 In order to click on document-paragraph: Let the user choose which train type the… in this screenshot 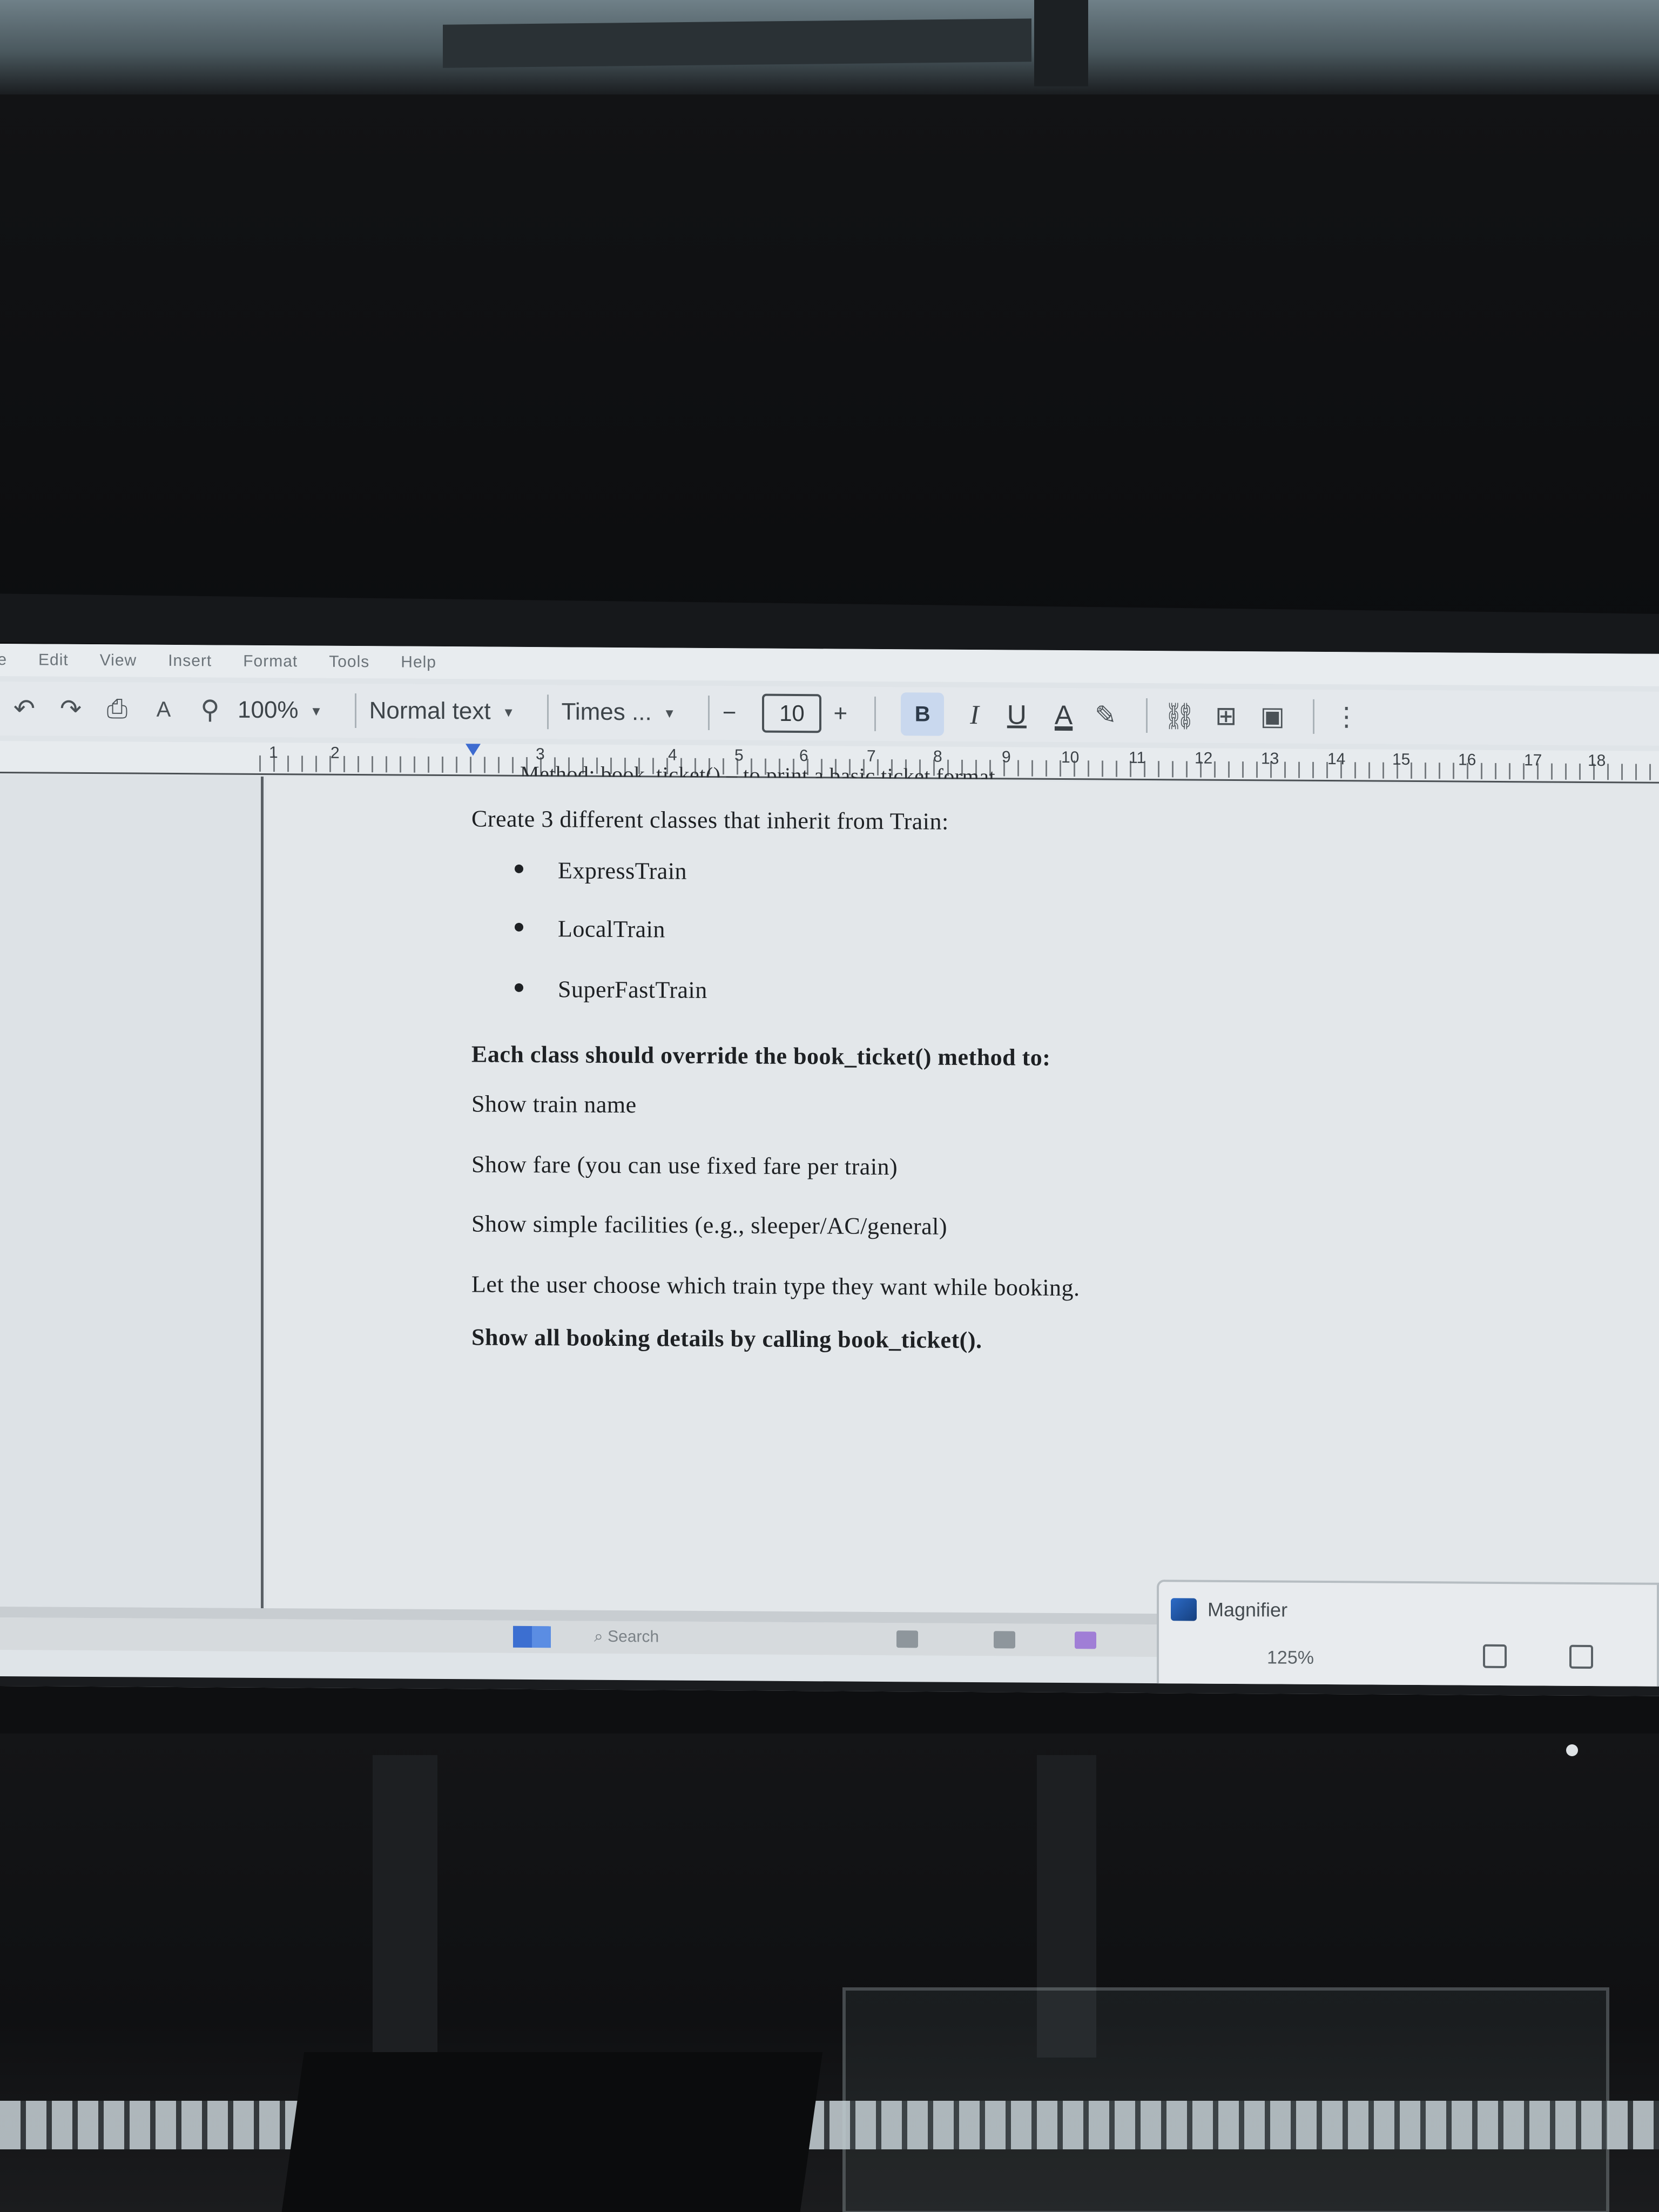, I will do `click(775, 1286)`.